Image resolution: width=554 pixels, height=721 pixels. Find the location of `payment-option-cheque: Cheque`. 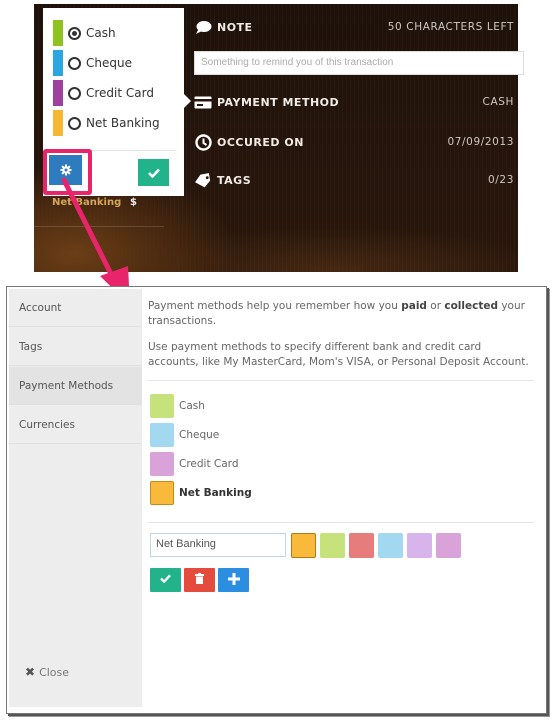

payment-option-cheque: Cheque is located at coordinates (92, 63).